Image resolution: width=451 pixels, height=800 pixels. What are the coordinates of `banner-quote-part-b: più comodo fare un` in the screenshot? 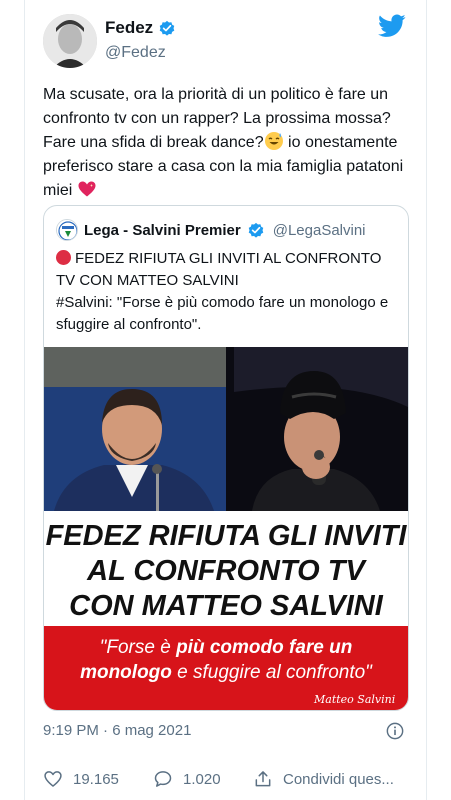 It's located at (263, 647).